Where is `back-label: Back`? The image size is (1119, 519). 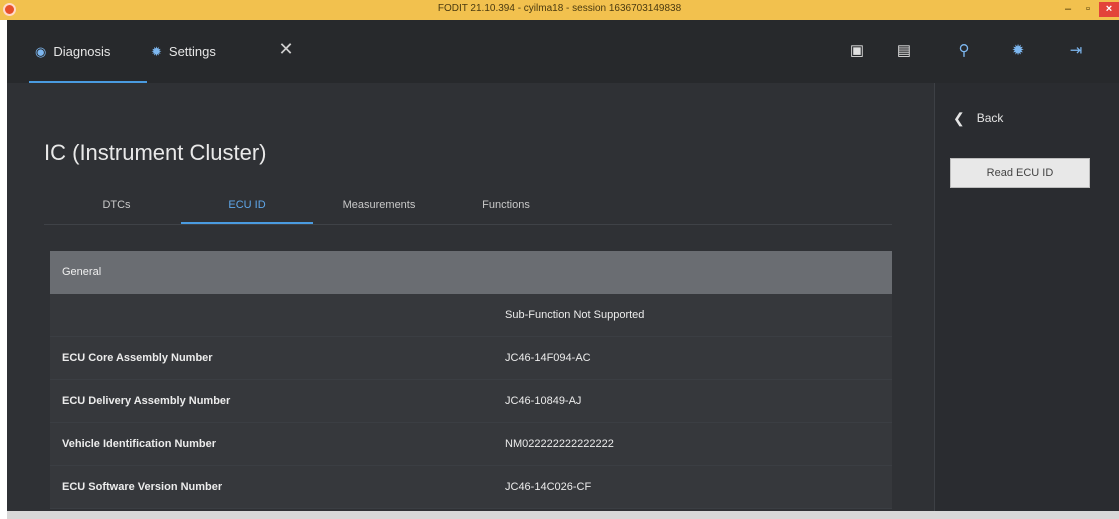 back-label: Back is located at coordinates (990, 118).